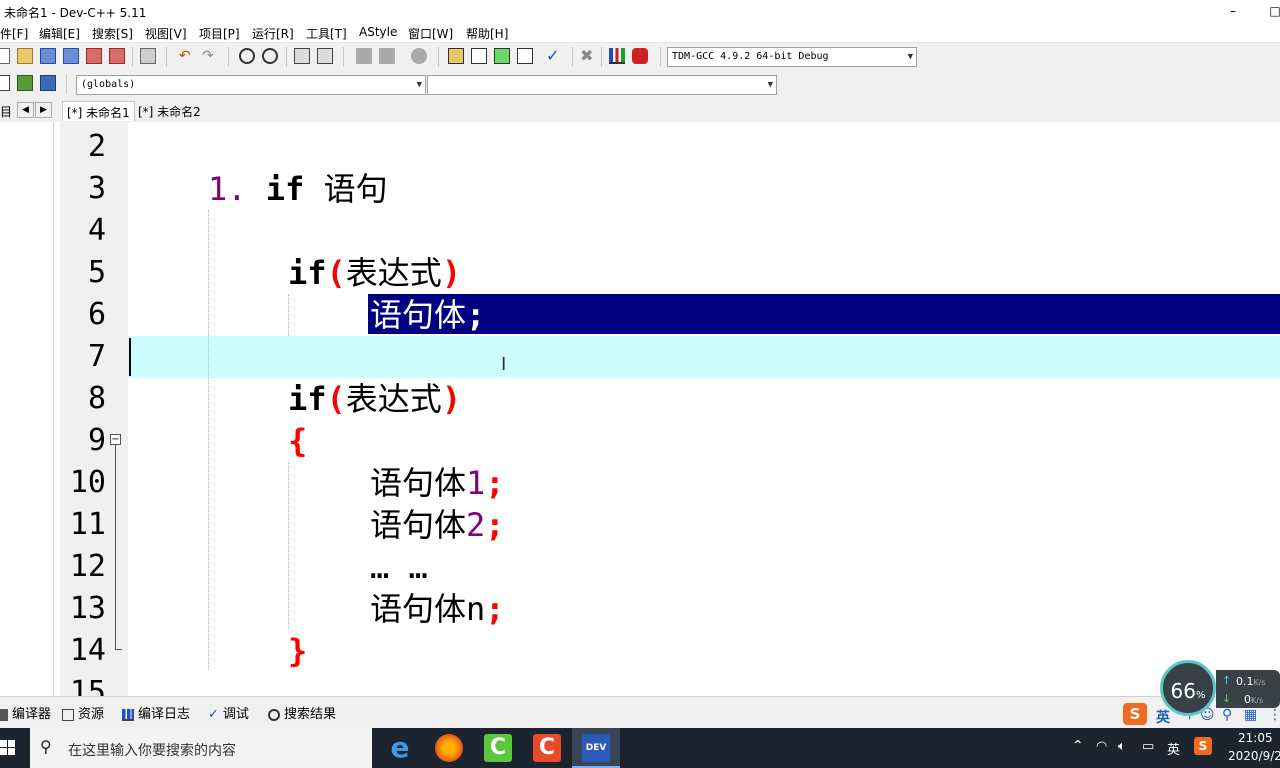 This screenshot has height=768, width=1280. Describe the element at coordinates (451, 273) in the screenshot. I see `paren: )` at that location.